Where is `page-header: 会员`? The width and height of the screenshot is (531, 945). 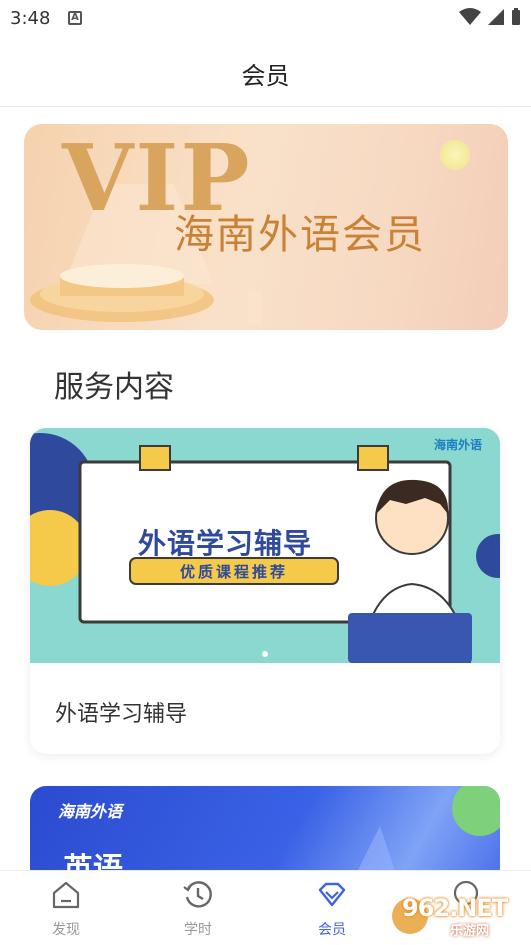 page-header: 会员 is located at coordinates (265, 71).